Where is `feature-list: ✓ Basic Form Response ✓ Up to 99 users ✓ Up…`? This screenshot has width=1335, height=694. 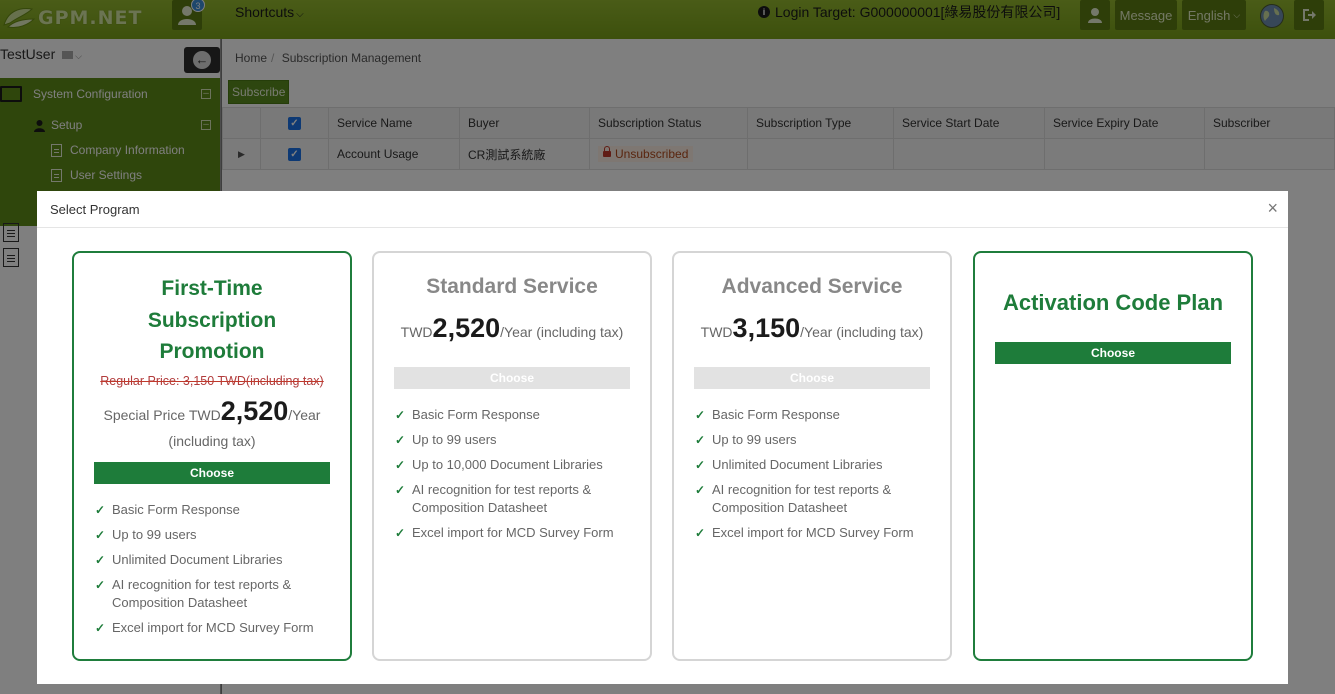 feature-list: ✓ Basic Form Response ✓ Up to 99 users ✓ Up… is located at coordinates (514, 477).